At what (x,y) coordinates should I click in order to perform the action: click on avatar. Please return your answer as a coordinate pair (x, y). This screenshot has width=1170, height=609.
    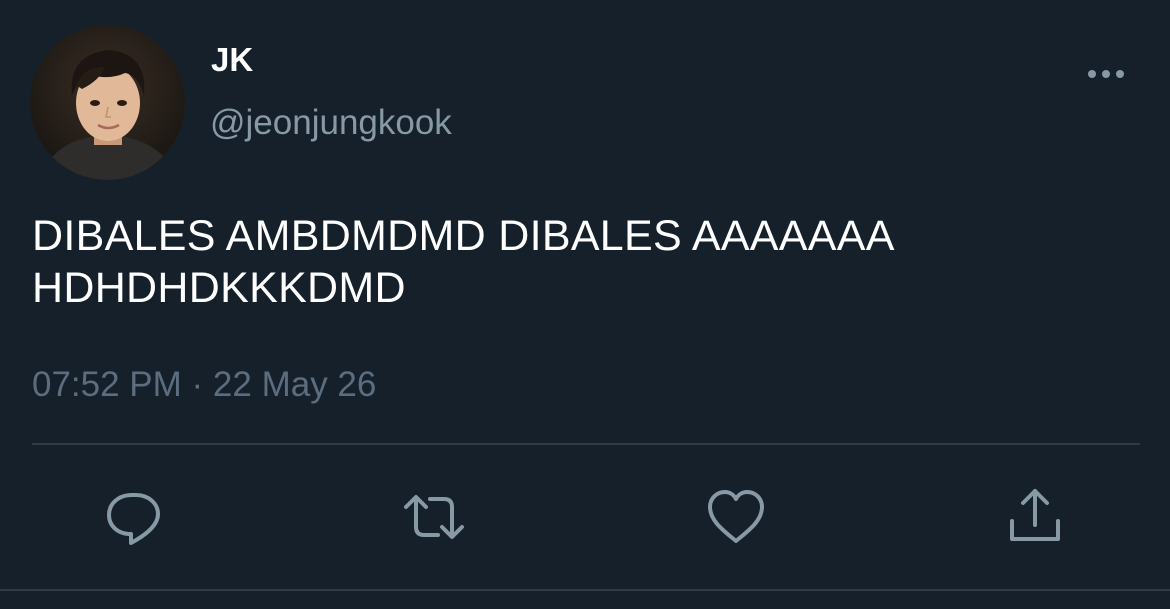
    Looking at the image, I should click on (107, 102).